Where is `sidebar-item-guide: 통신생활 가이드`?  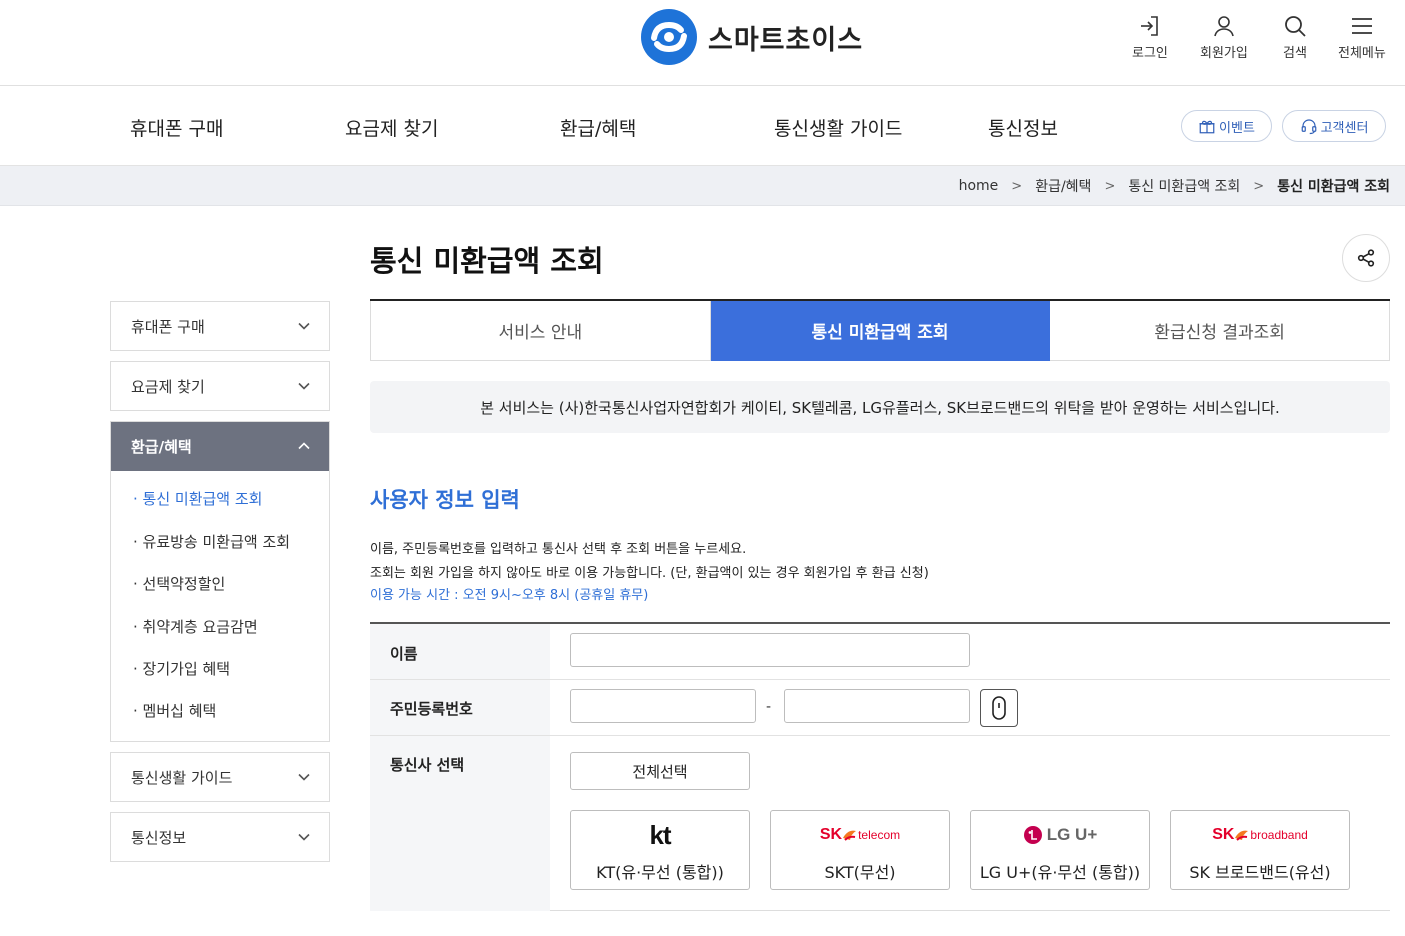 sidebar-item-guide: 통신생활 가이드 is located at coordinates (220, 777).